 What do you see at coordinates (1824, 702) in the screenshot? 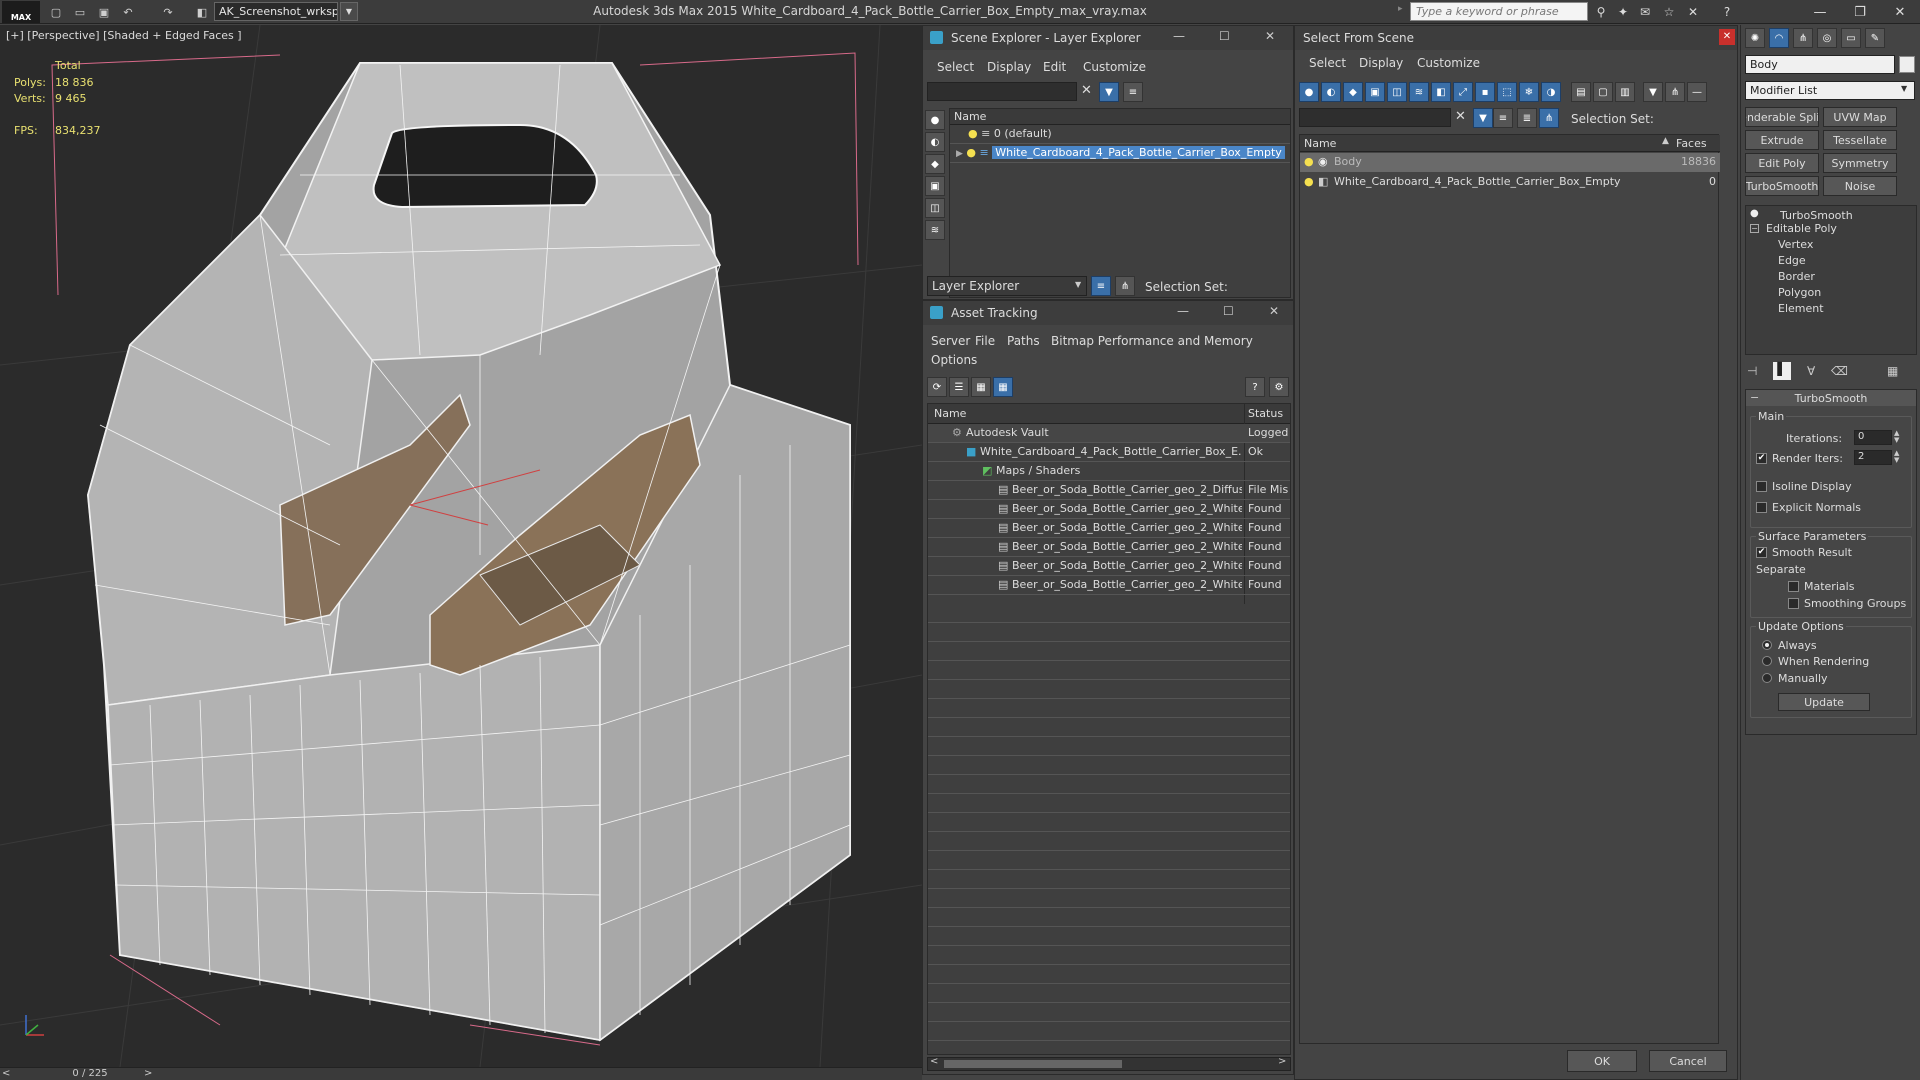
I see `update-button: Update` at bounding box center [1824, 702].